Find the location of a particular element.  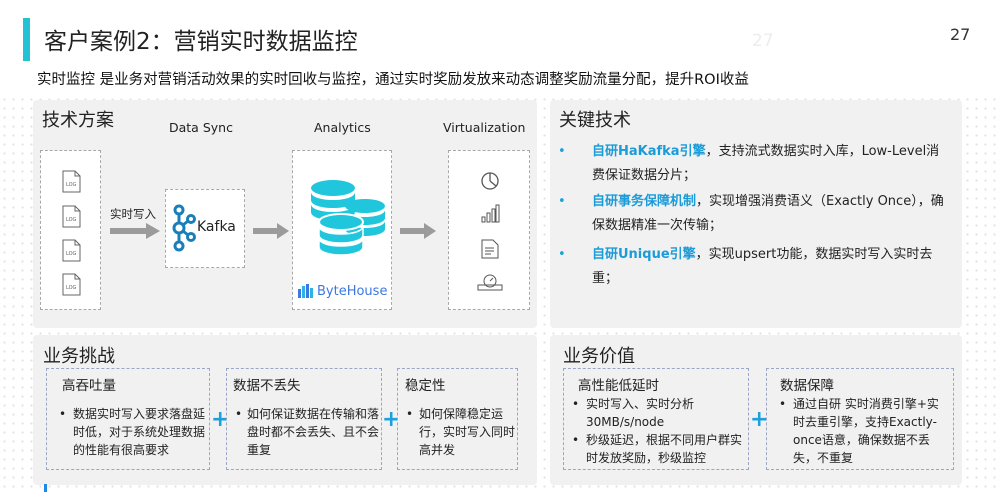

stage-label-data-sync: Data Sync is located at coordinates (201, 127).